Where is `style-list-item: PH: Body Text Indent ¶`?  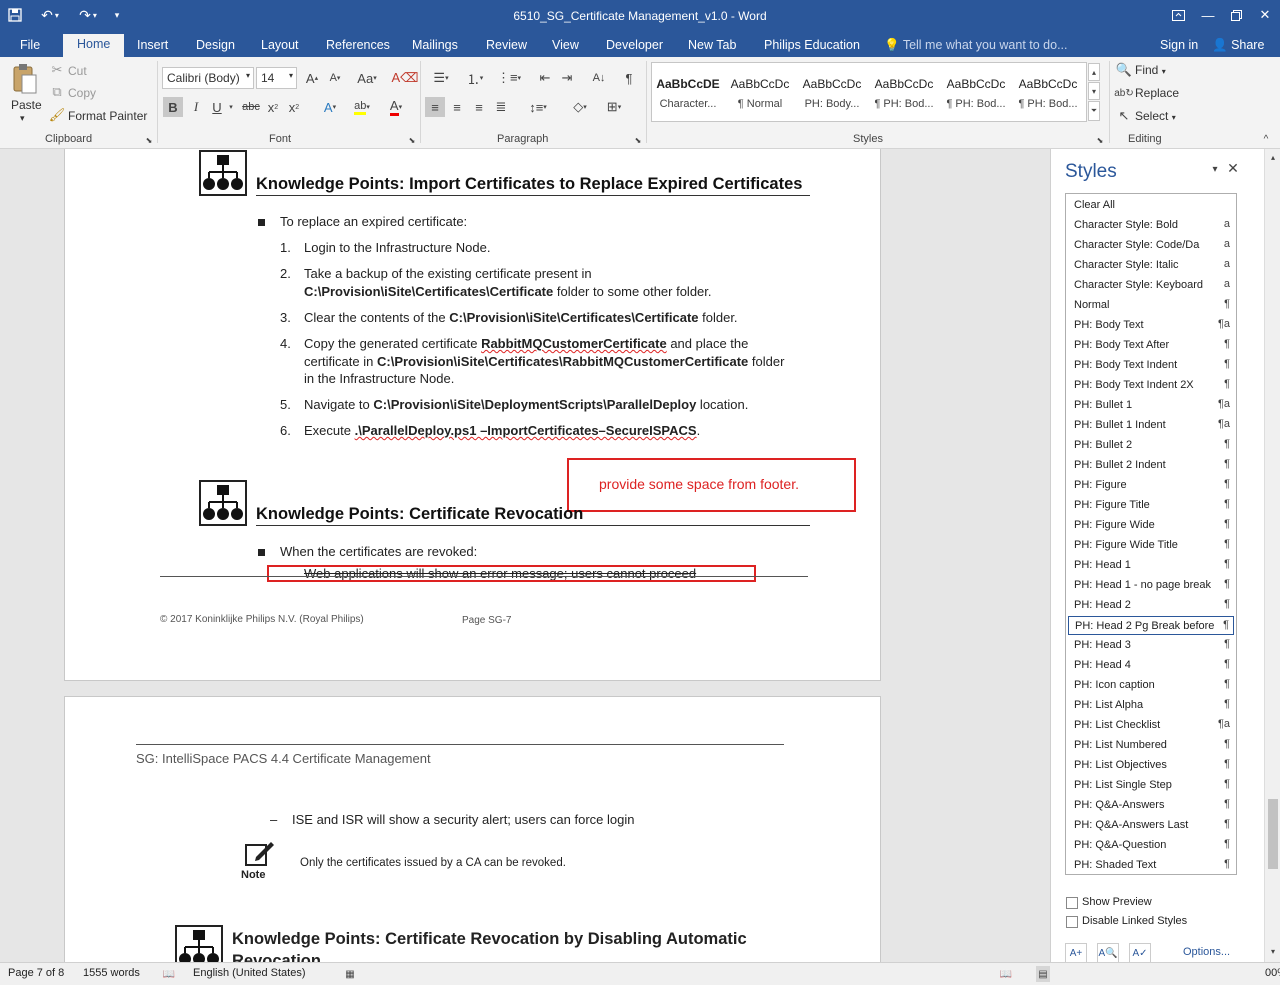 style-list-item: PH: Body Text Indent ¶ is located at coordinates (1151, 365).